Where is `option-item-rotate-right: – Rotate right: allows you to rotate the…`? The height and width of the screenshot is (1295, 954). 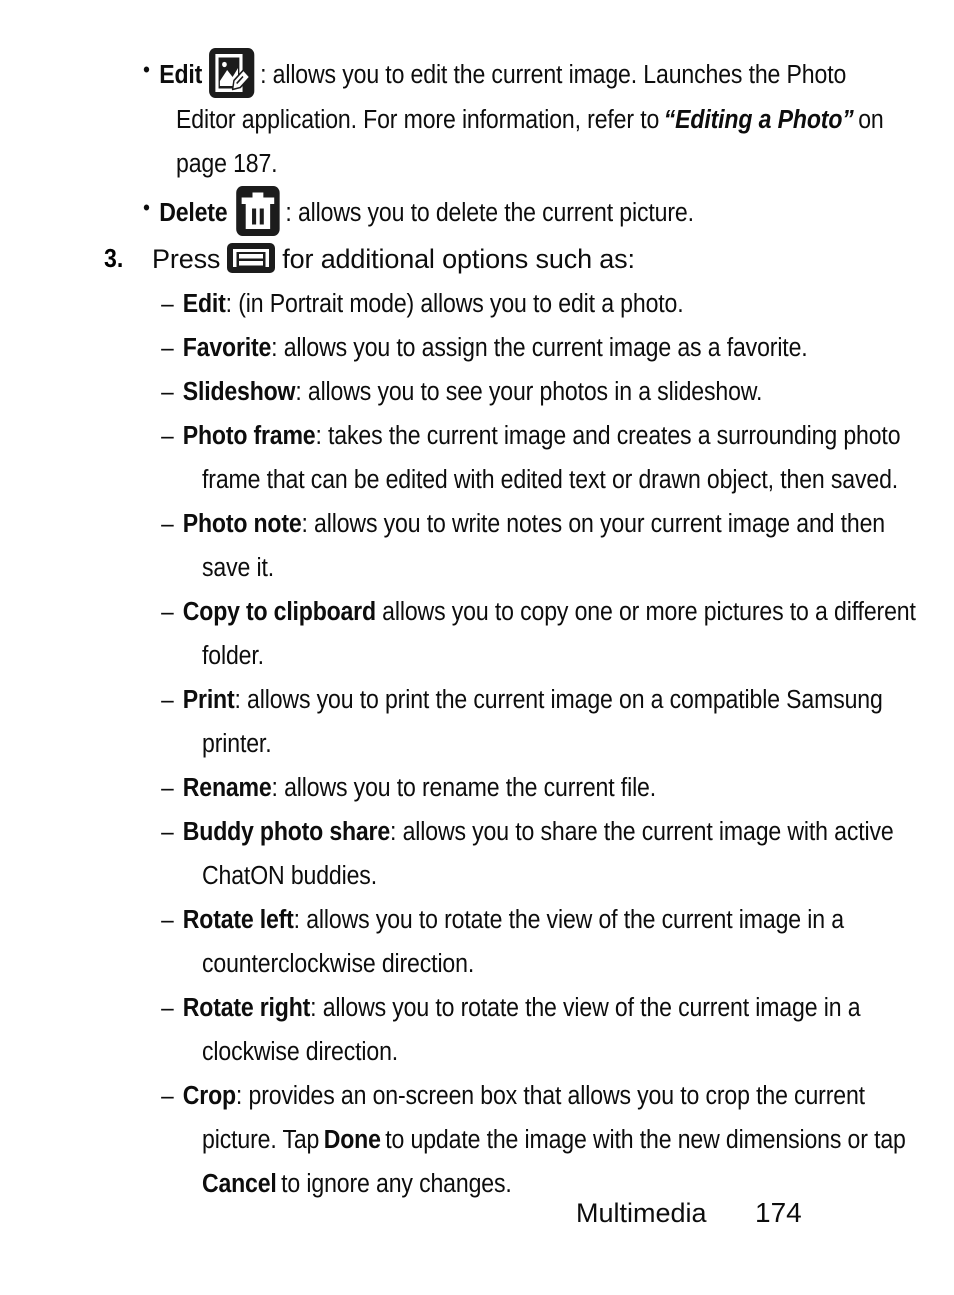 option-item-rotate-right: – Rotate right: allows you to rotate the… is located at coordinates (477, 1030).